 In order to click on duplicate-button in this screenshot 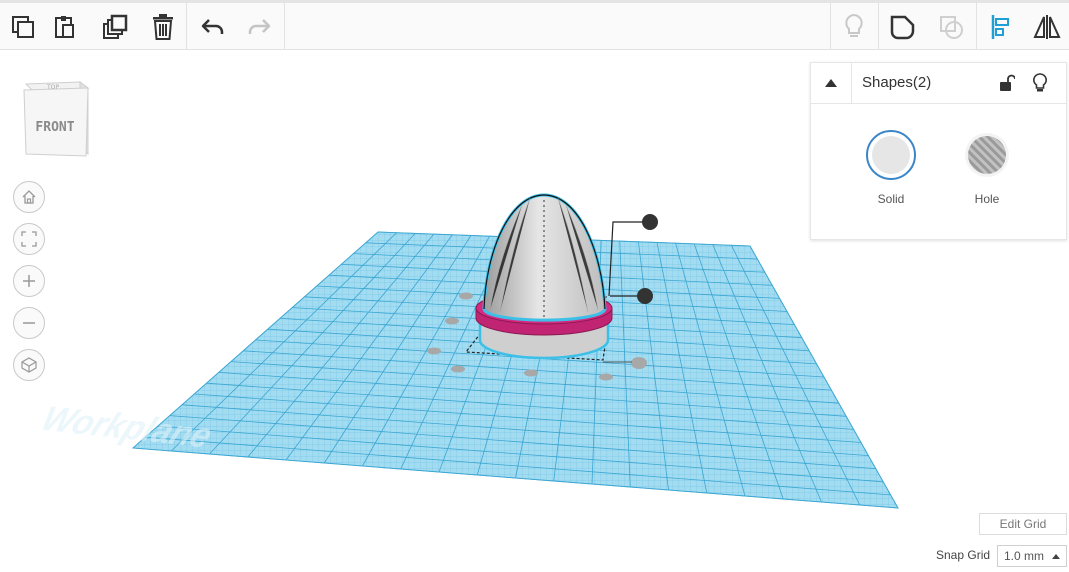, I will do `click(115, 26)`.